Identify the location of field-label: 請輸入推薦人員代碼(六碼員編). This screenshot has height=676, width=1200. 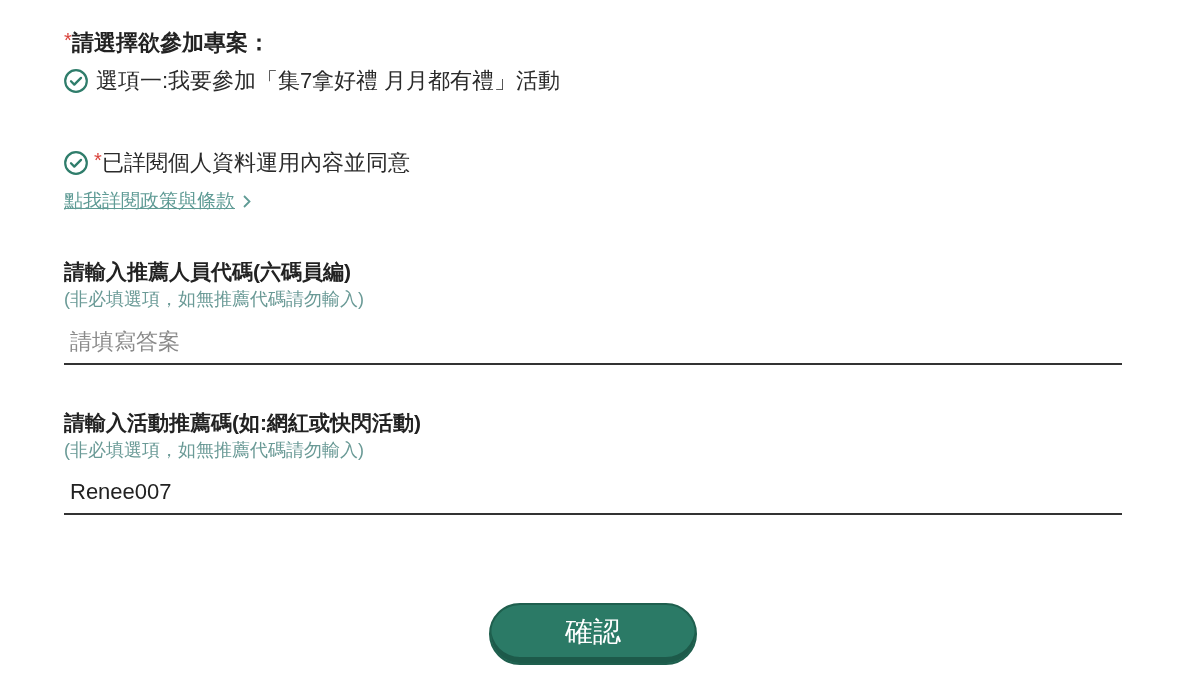
(208, 272).